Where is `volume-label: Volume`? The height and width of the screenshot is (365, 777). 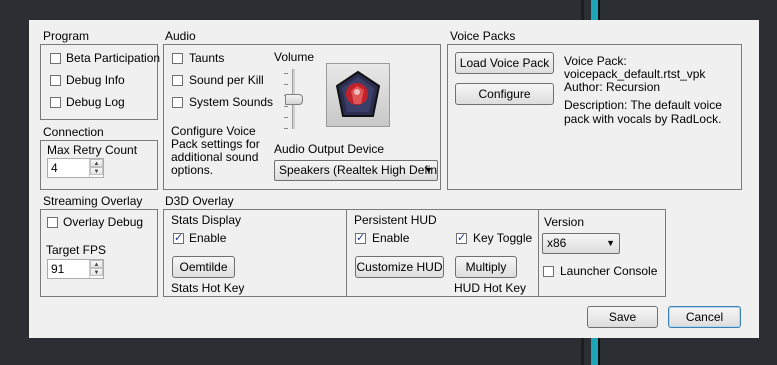 volume-label: Volume is located at coordinates (294, 57).